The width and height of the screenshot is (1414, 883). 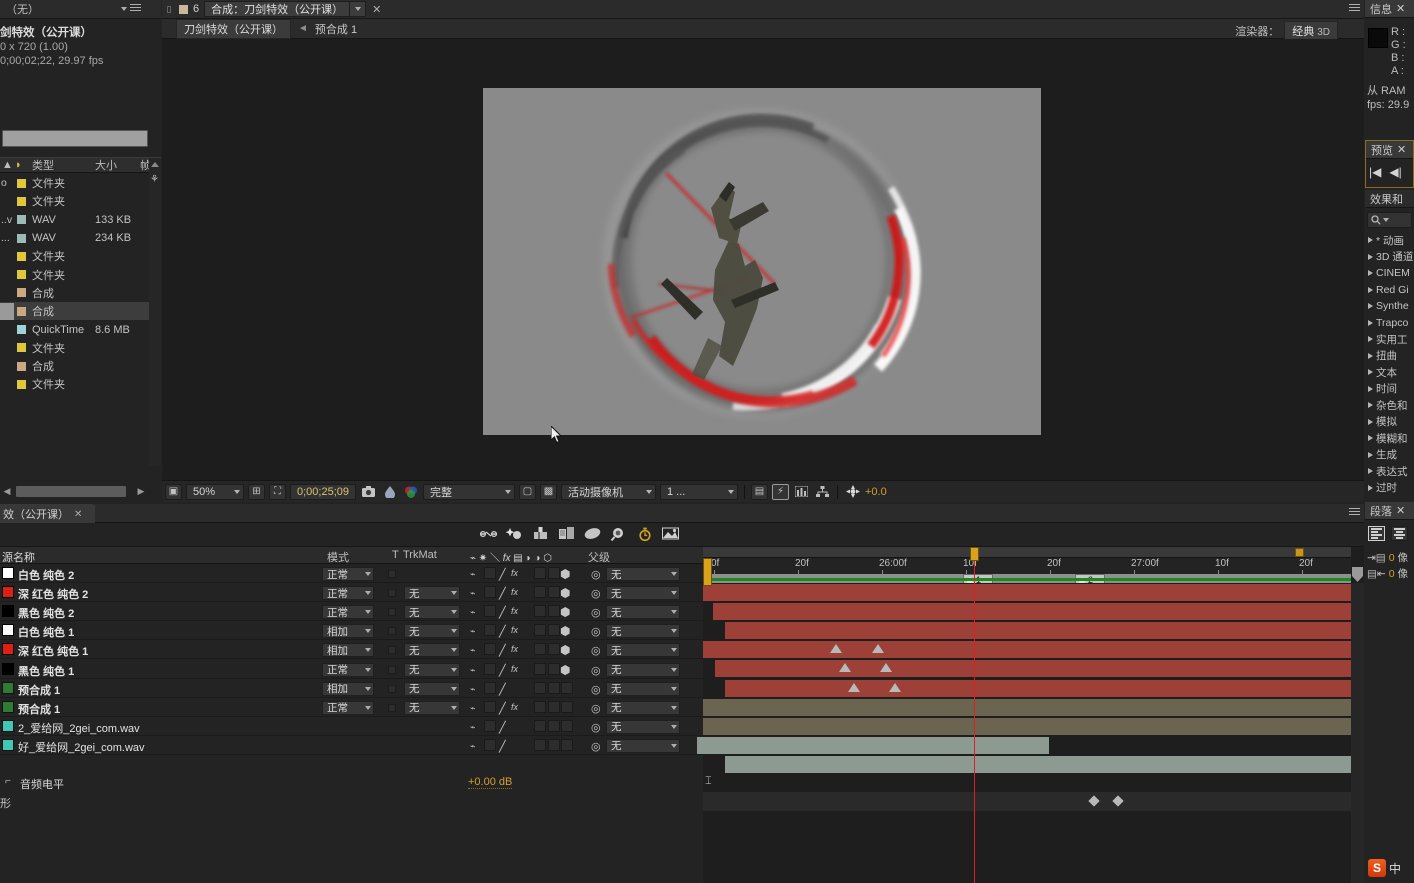 What do you see at coordinates (79, 728) in the screenshot?
I see `layer-name: 2_爱给网_2gei_com.wav` at bounding box center [79, 728].